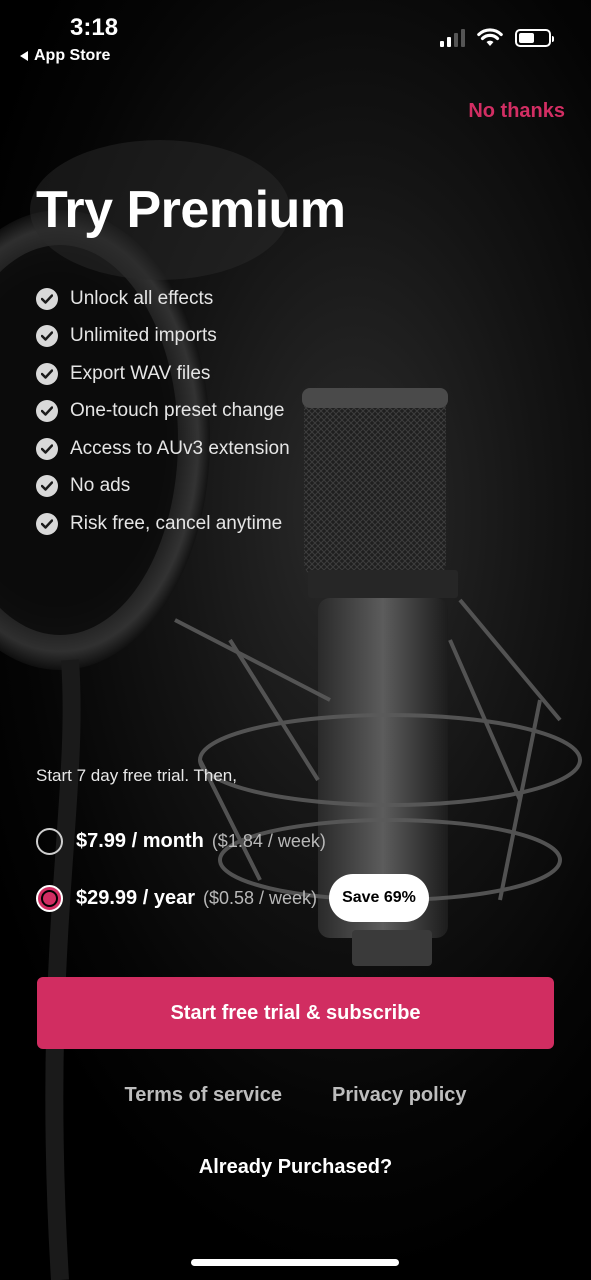 The width and height of the screenshot is (591, 1280). Describe the element at coordinates (49, 898) in the screenshot. I see `radio-selected-icon` at that location.